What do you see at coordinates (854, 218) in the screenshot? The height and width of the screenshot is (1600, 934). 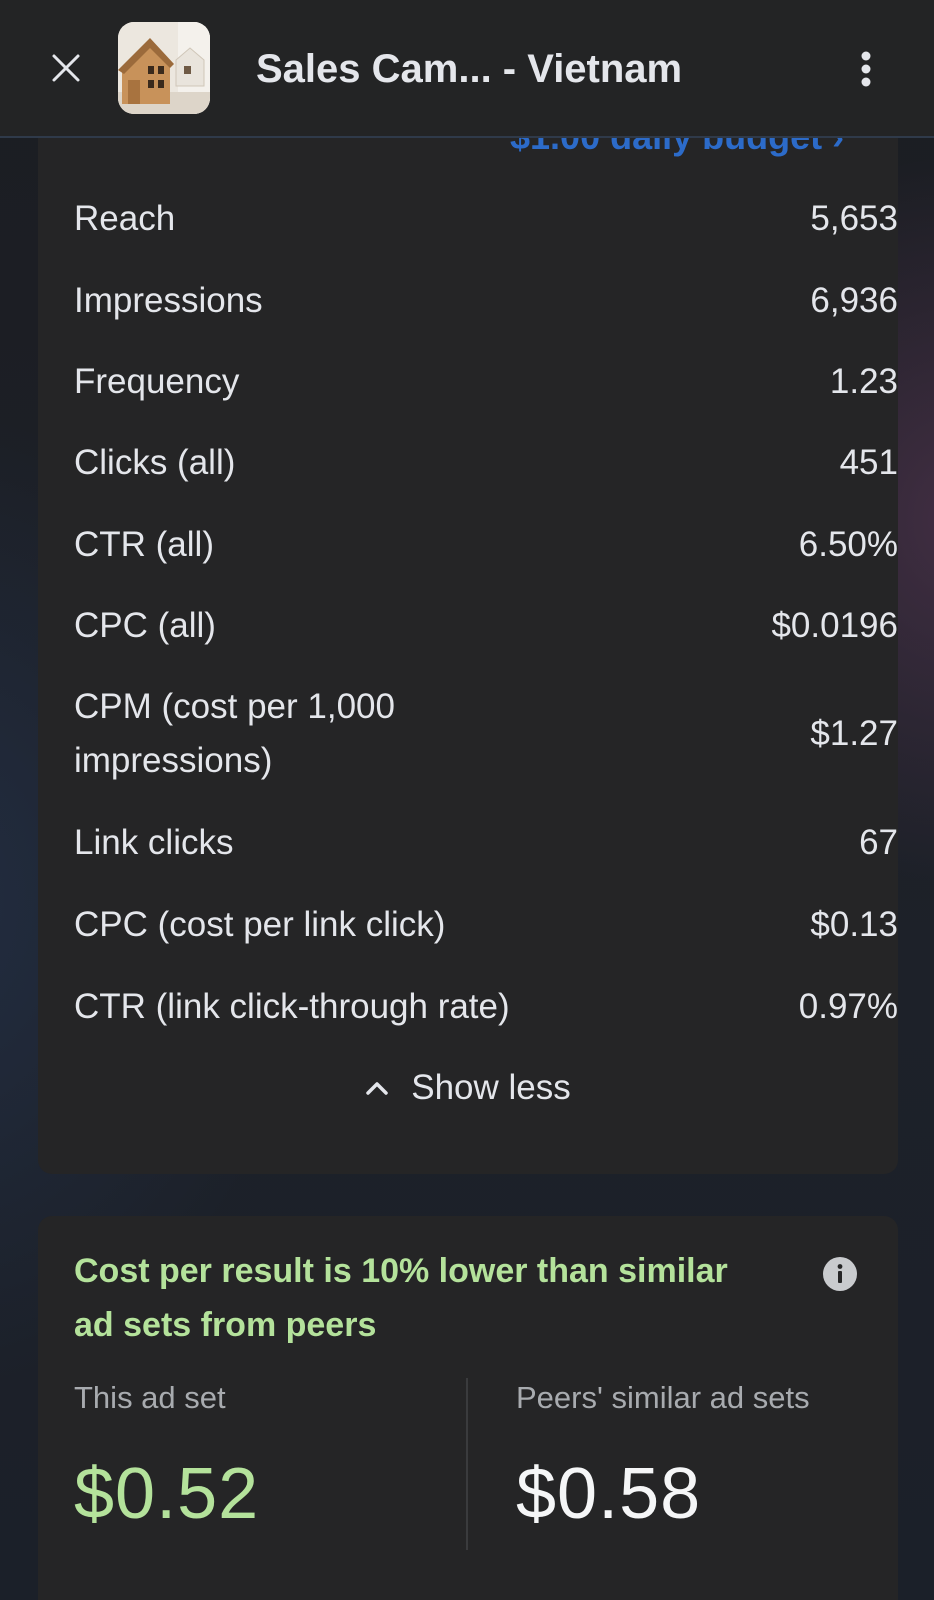 I see `metric-value: 5,653` at bounding box center [854, 218].